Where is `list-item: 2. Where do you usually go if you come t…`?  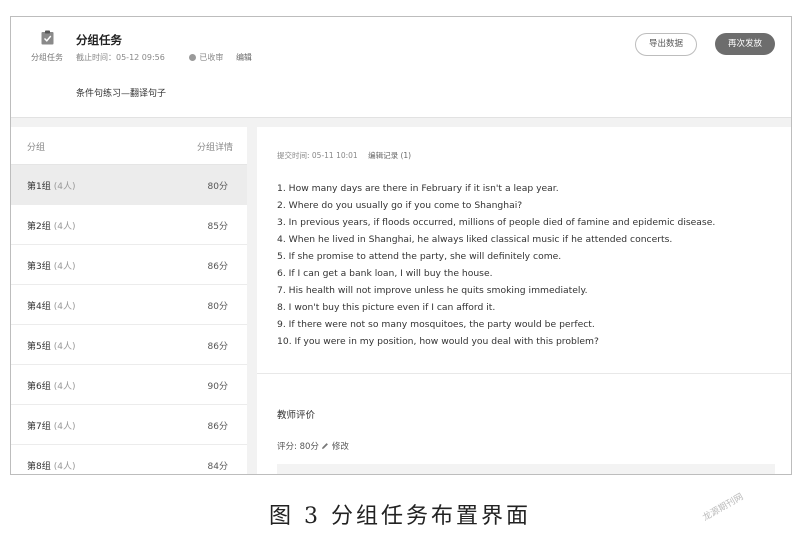 list-item: 2. Where do you usually go if you come t… is located at coordinates (400, 205).